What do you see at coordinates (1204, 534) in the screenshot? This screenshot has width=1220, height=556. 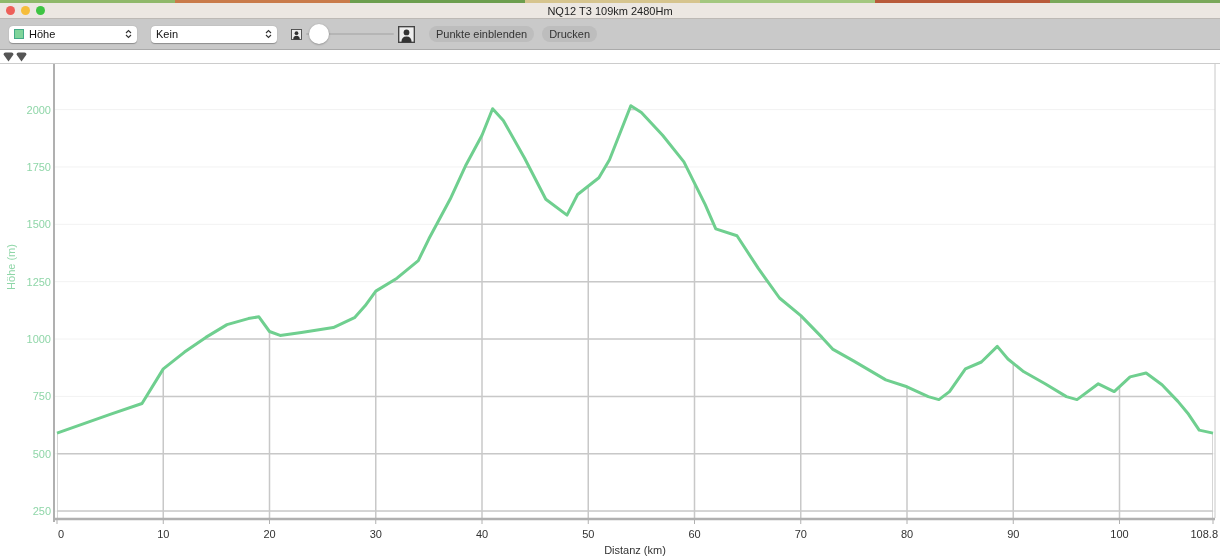 I see `x-tick-label: 108.8` at bounding box center [1204, 534].